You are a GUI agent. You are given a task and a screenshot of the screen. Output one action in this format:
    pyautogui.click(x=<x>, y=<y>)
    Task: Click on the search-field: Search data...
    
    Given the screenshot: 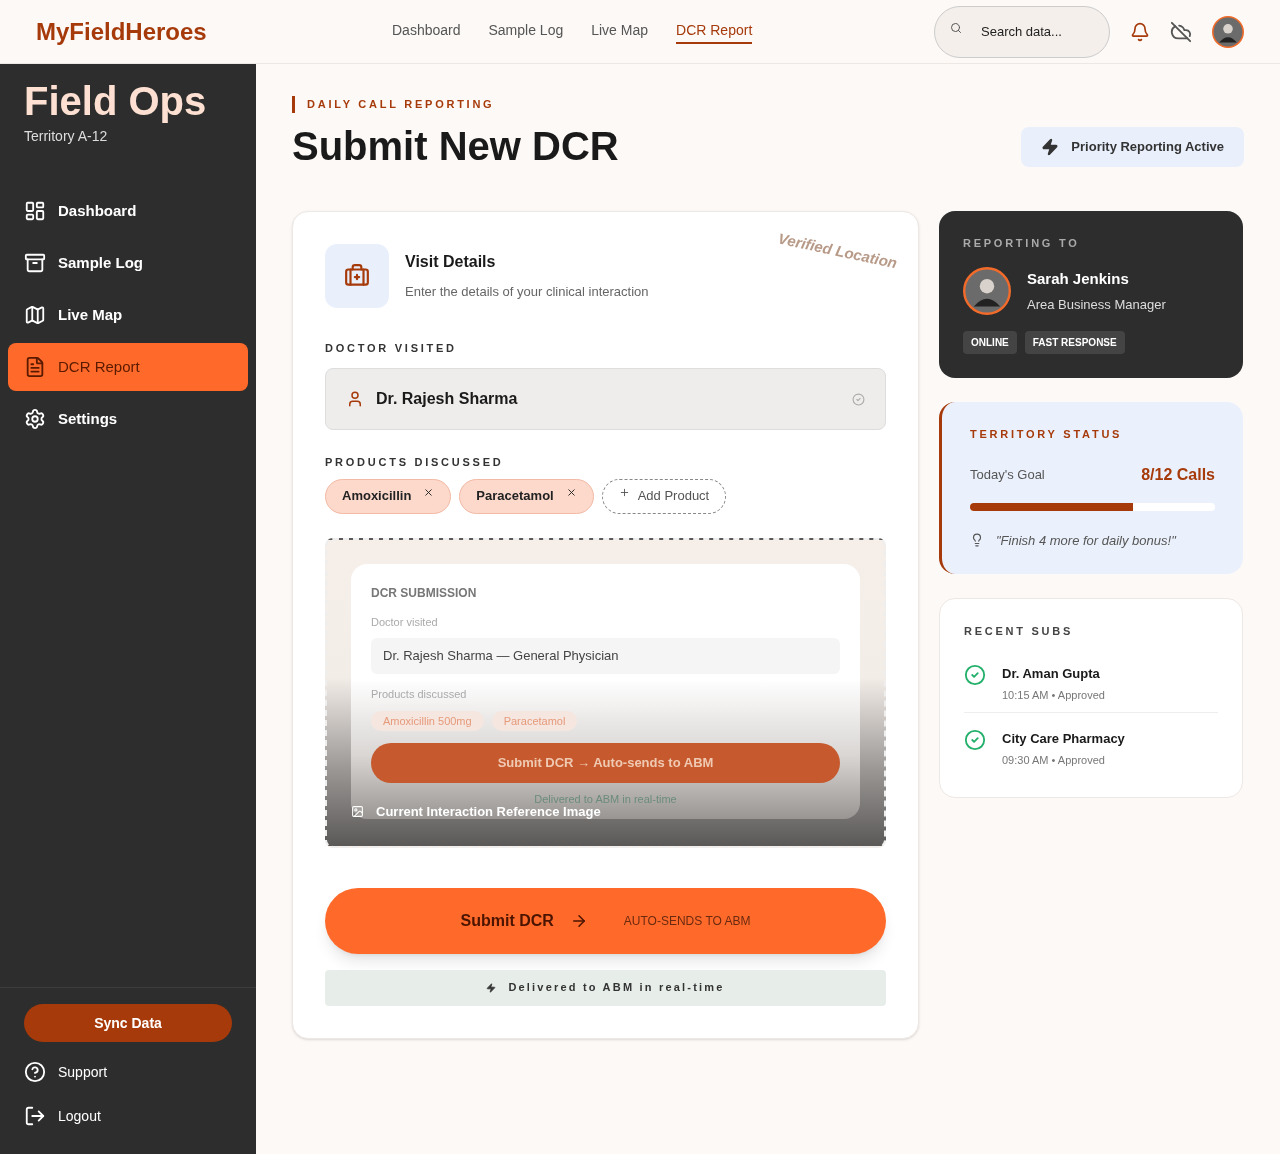 What is the action you would take?
    pyautogui.click(x=1022, y=31)
    